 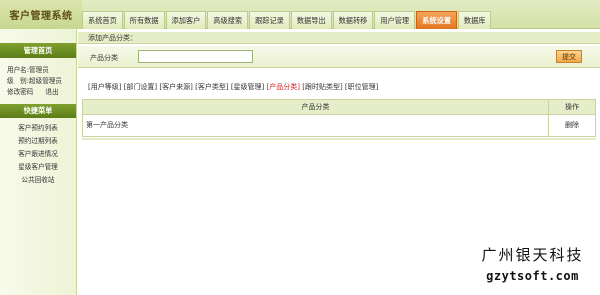 I want to click on tab-data-export: 数据导出, so click(x=311, y=20).